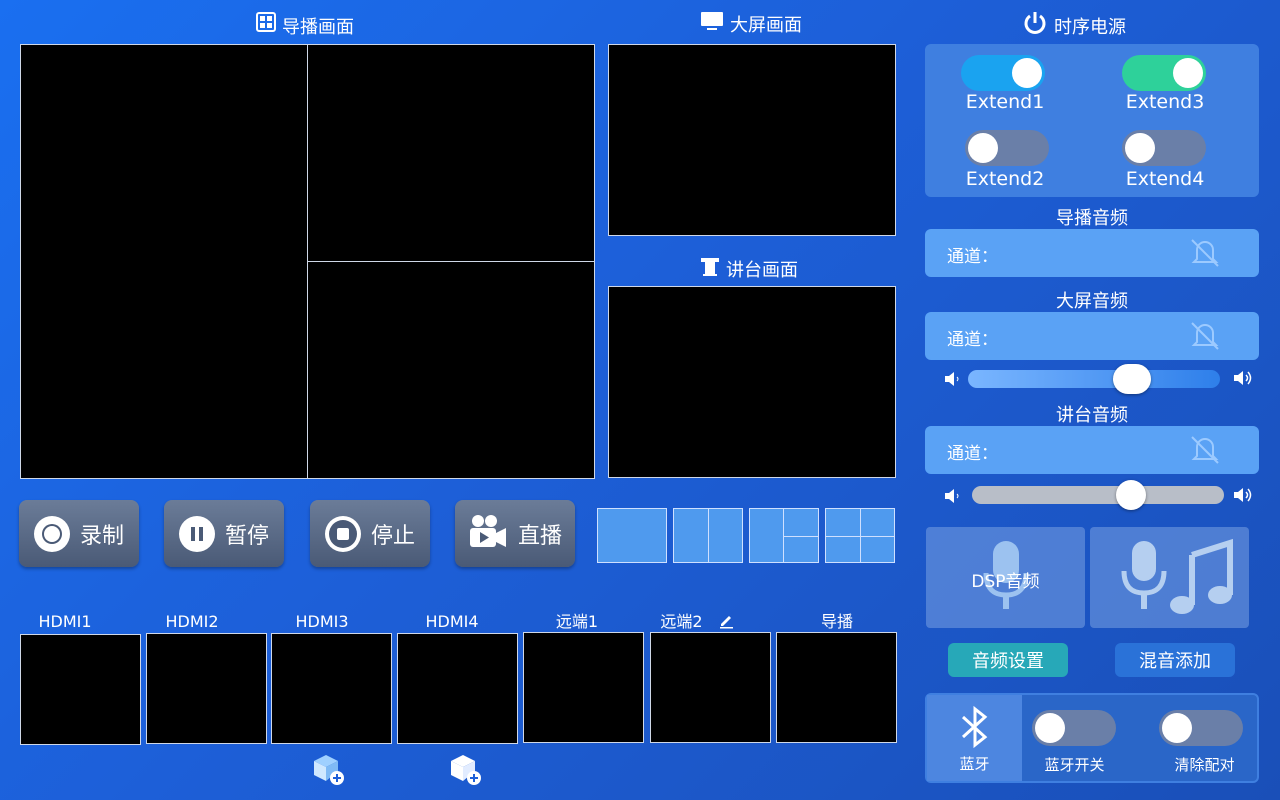 This screenshot has width=1280, height=800. I want to click on podium-preview, so click(752, 382).